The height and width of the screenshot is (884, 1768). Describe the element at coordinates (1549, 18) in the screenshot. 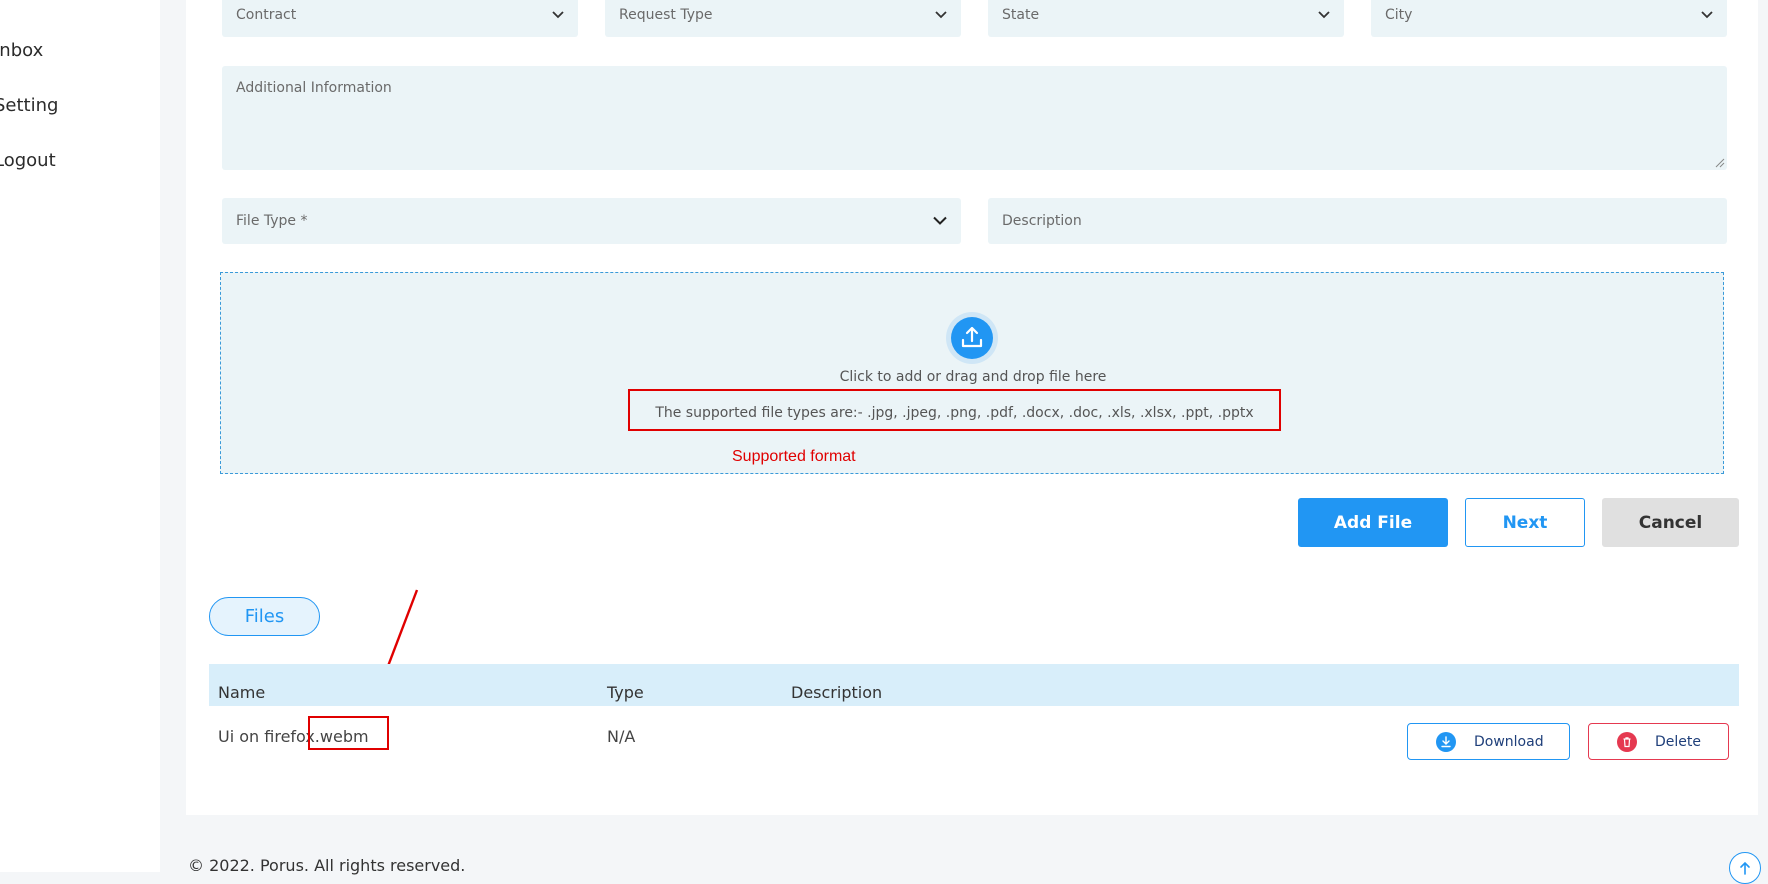

I see `city-select: City` at that location.